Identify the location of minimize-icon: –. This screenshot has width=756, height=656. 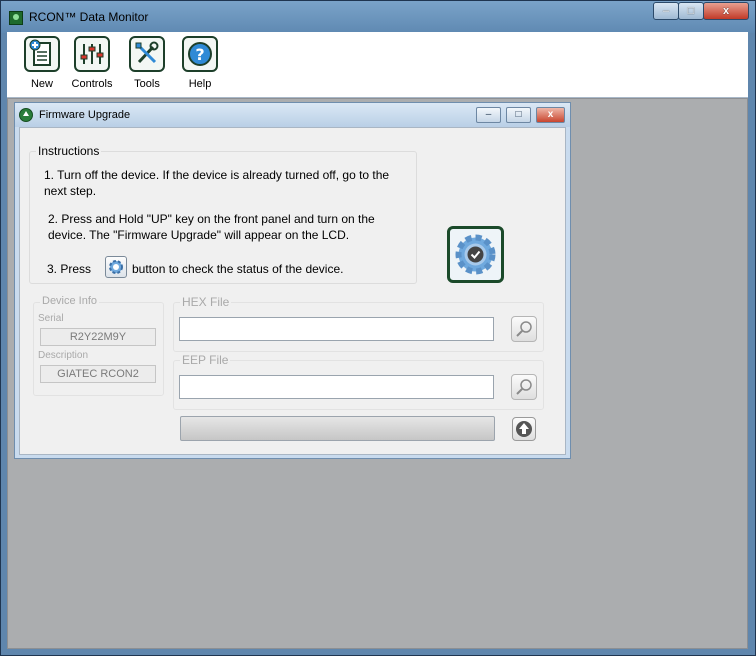
(666, 11).